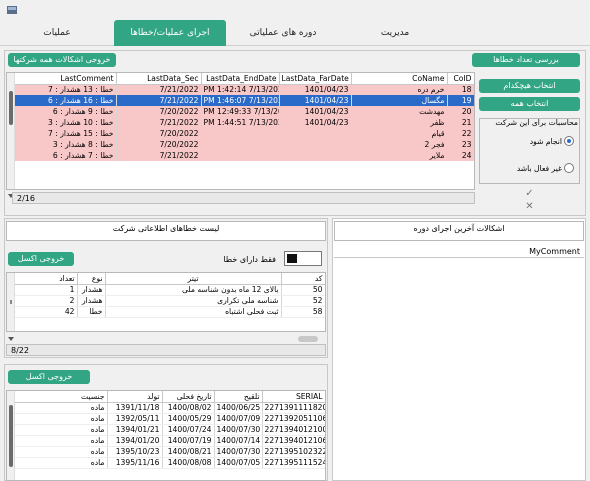 The height and width of the screenshot is (481, 590). What do you see at coordinates (529, 104) in the screenshot?
I see `select-all-button: انتخاب همه` at bounding box center [529, 104].